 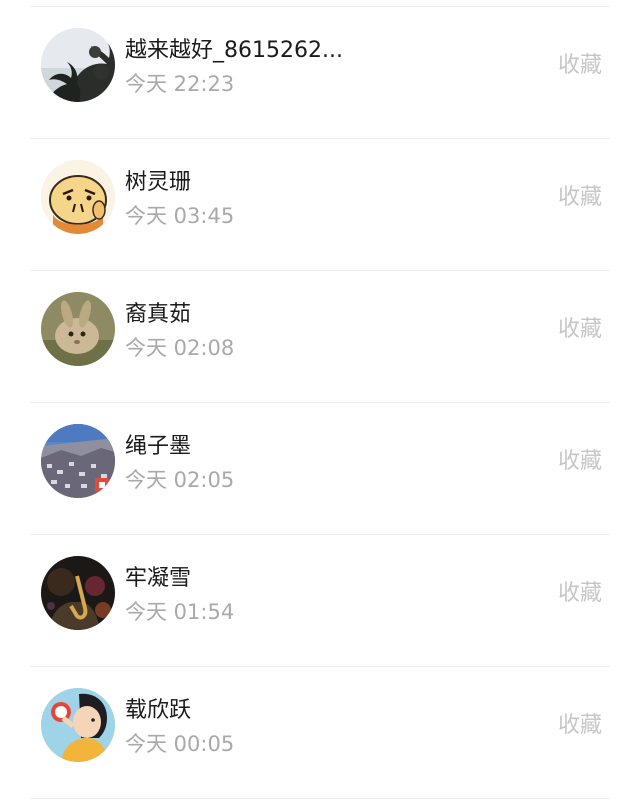 What do you see at coordinates (158, 314) in the screenshot?
I see `contact-name: 裔真茹` at bounding box center [158, 314].